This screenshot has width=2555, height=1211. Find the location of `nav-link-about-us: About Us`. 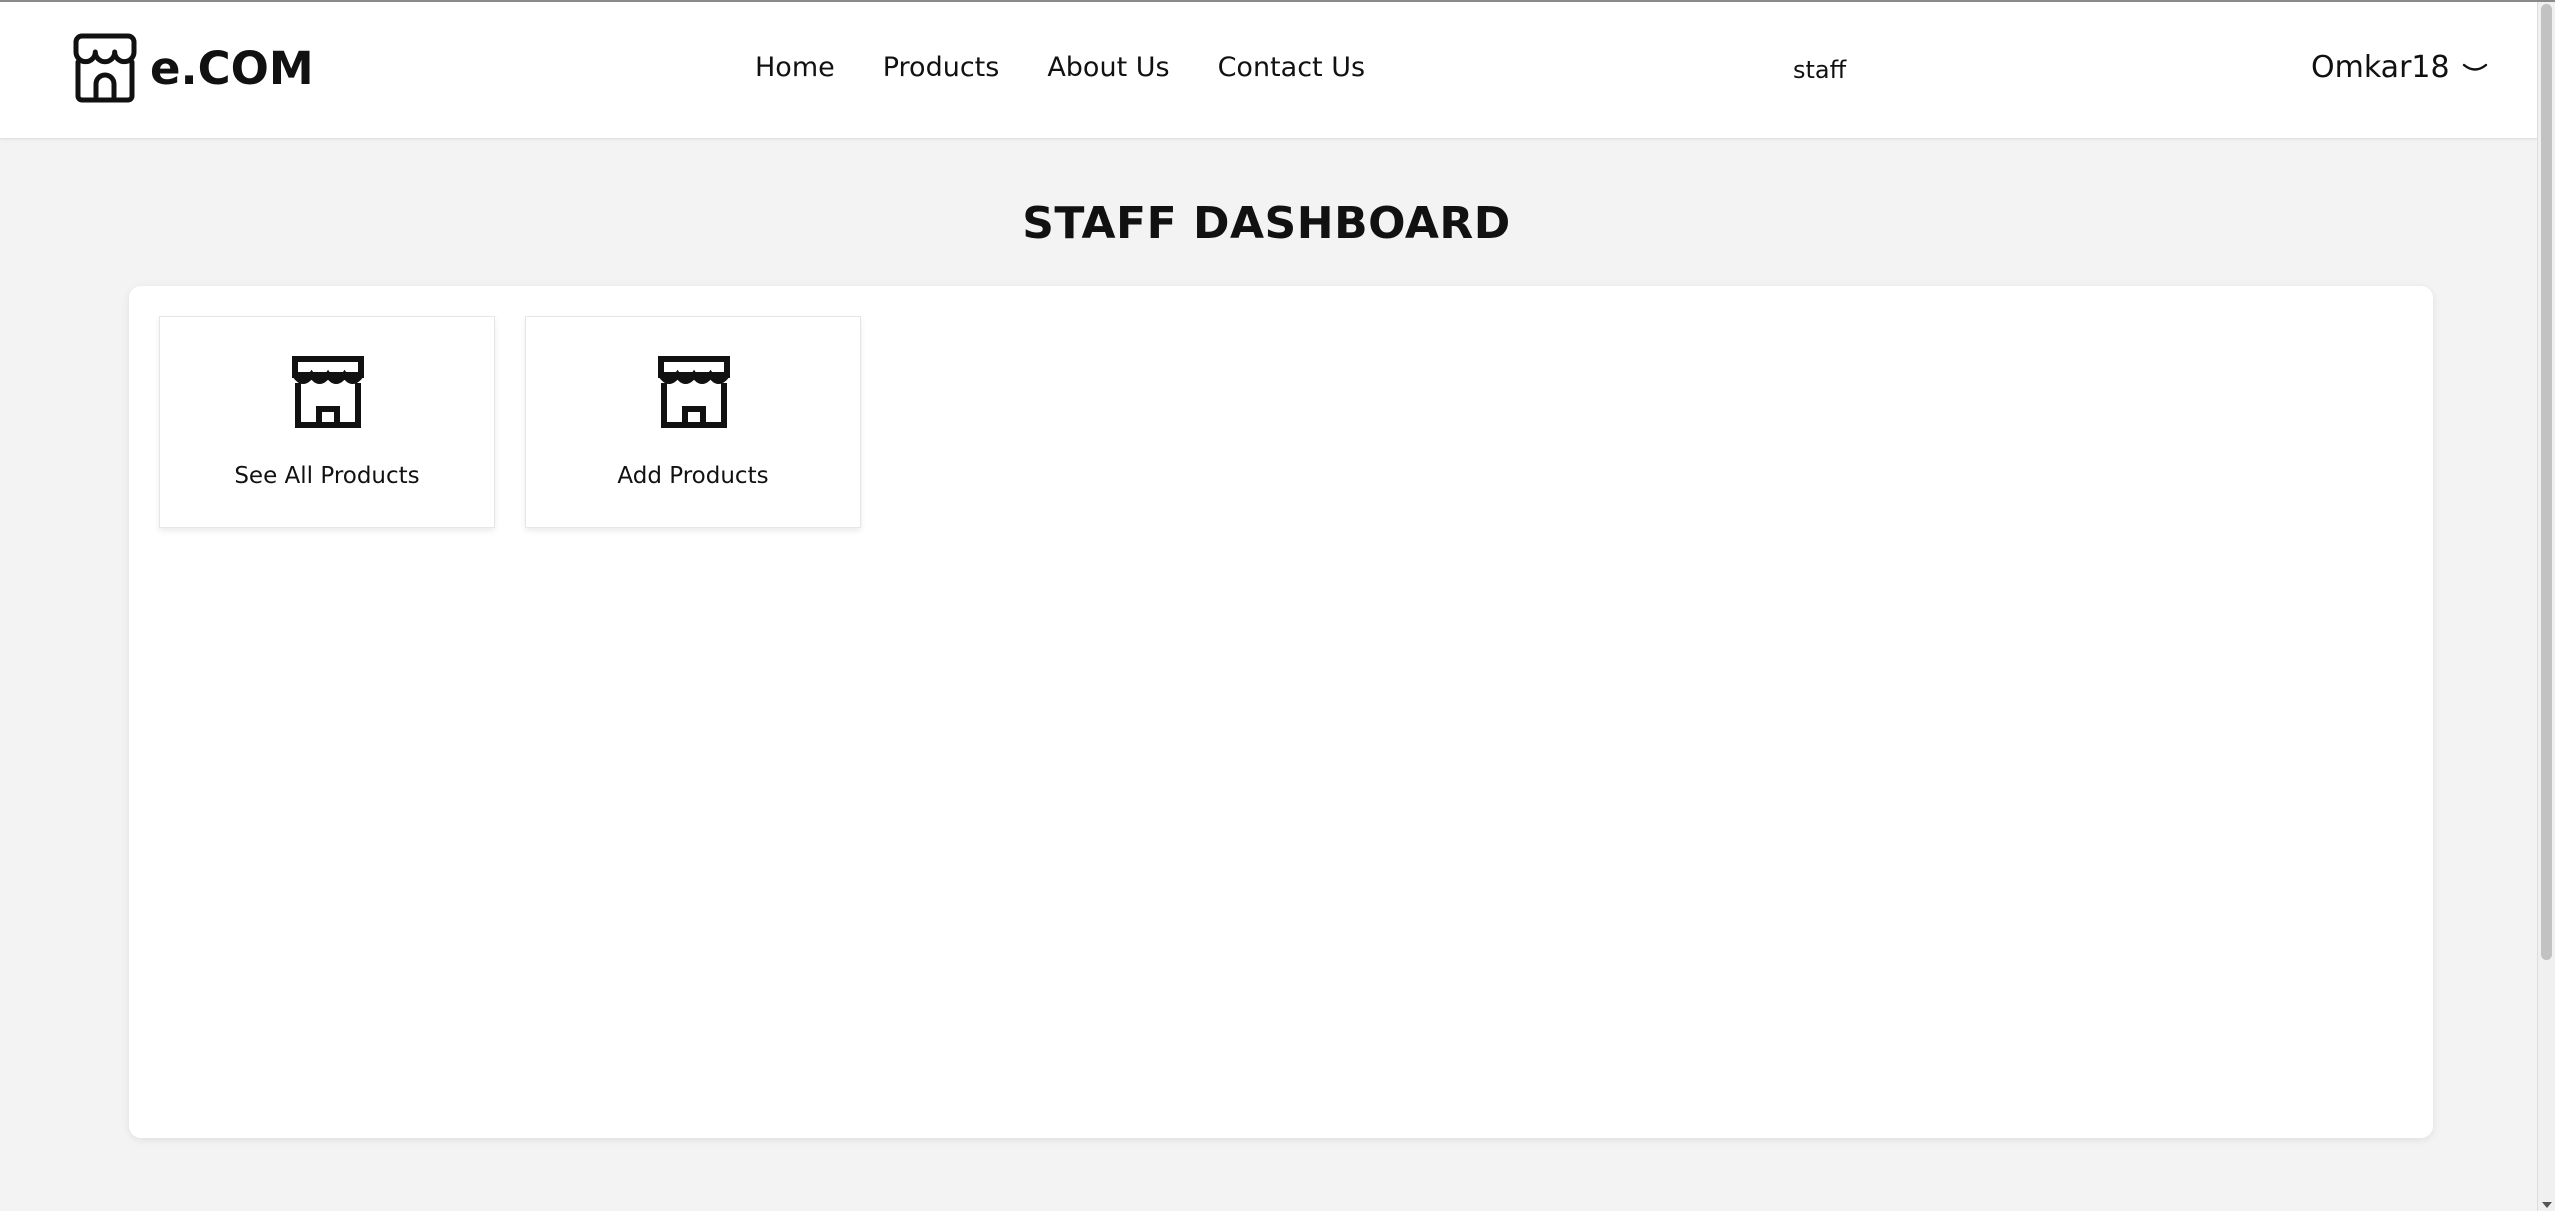

nav-link-about-us: About Us is located at coordinates (1108, 67).